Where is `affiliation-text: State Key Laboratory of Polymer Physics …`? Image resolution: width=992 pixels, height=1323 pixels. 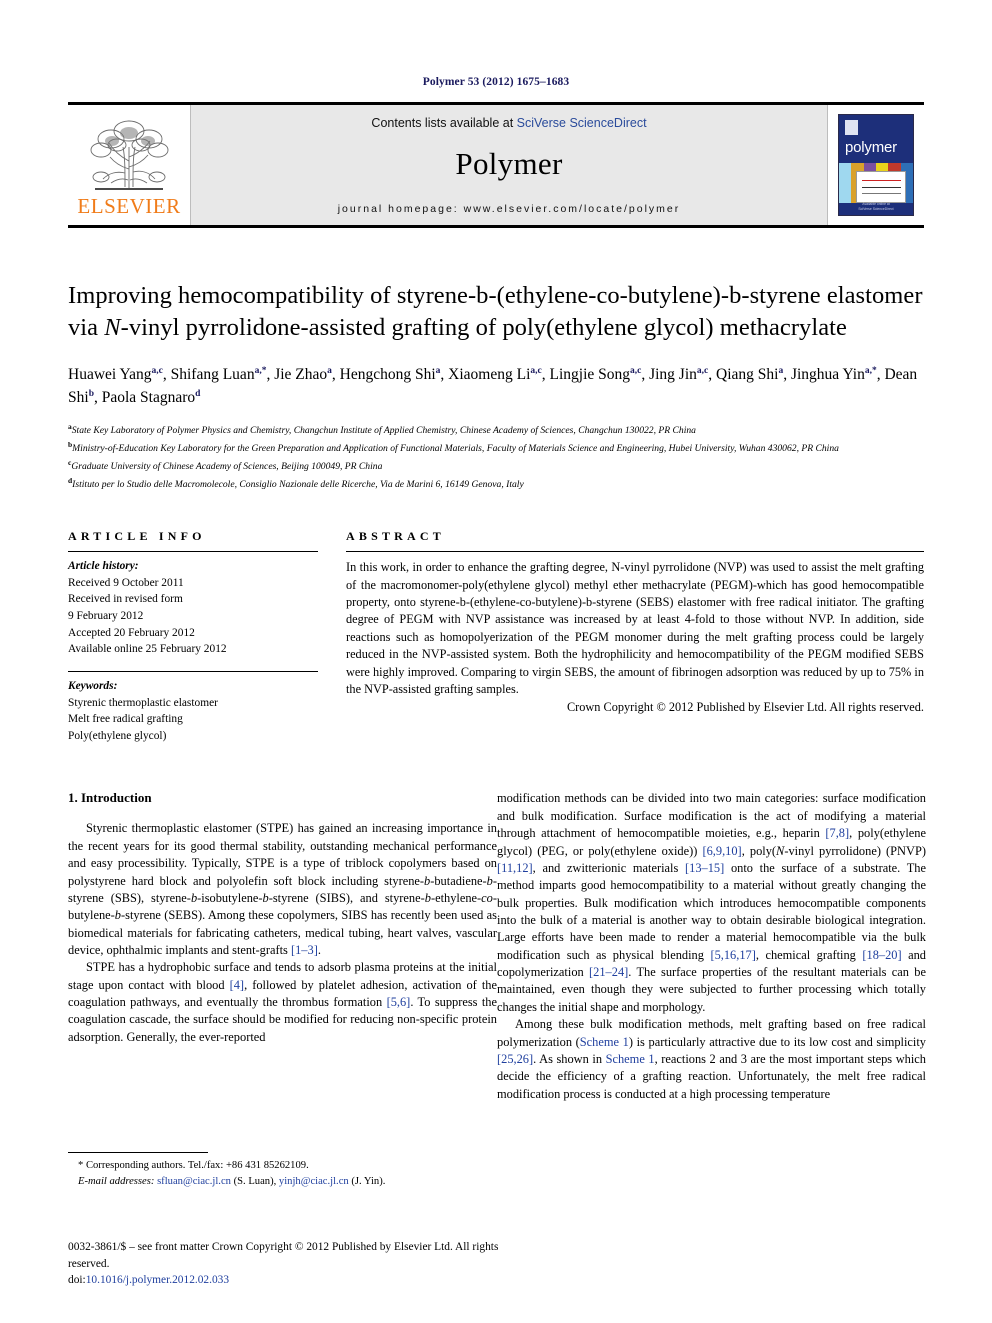 affiliation-text: State Key Laboratory of Polymer Physics … is located at coordinates (383, 431).